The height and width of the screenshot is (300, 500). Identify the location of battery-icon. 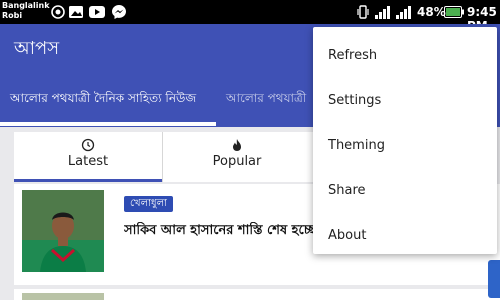
(454, 12).